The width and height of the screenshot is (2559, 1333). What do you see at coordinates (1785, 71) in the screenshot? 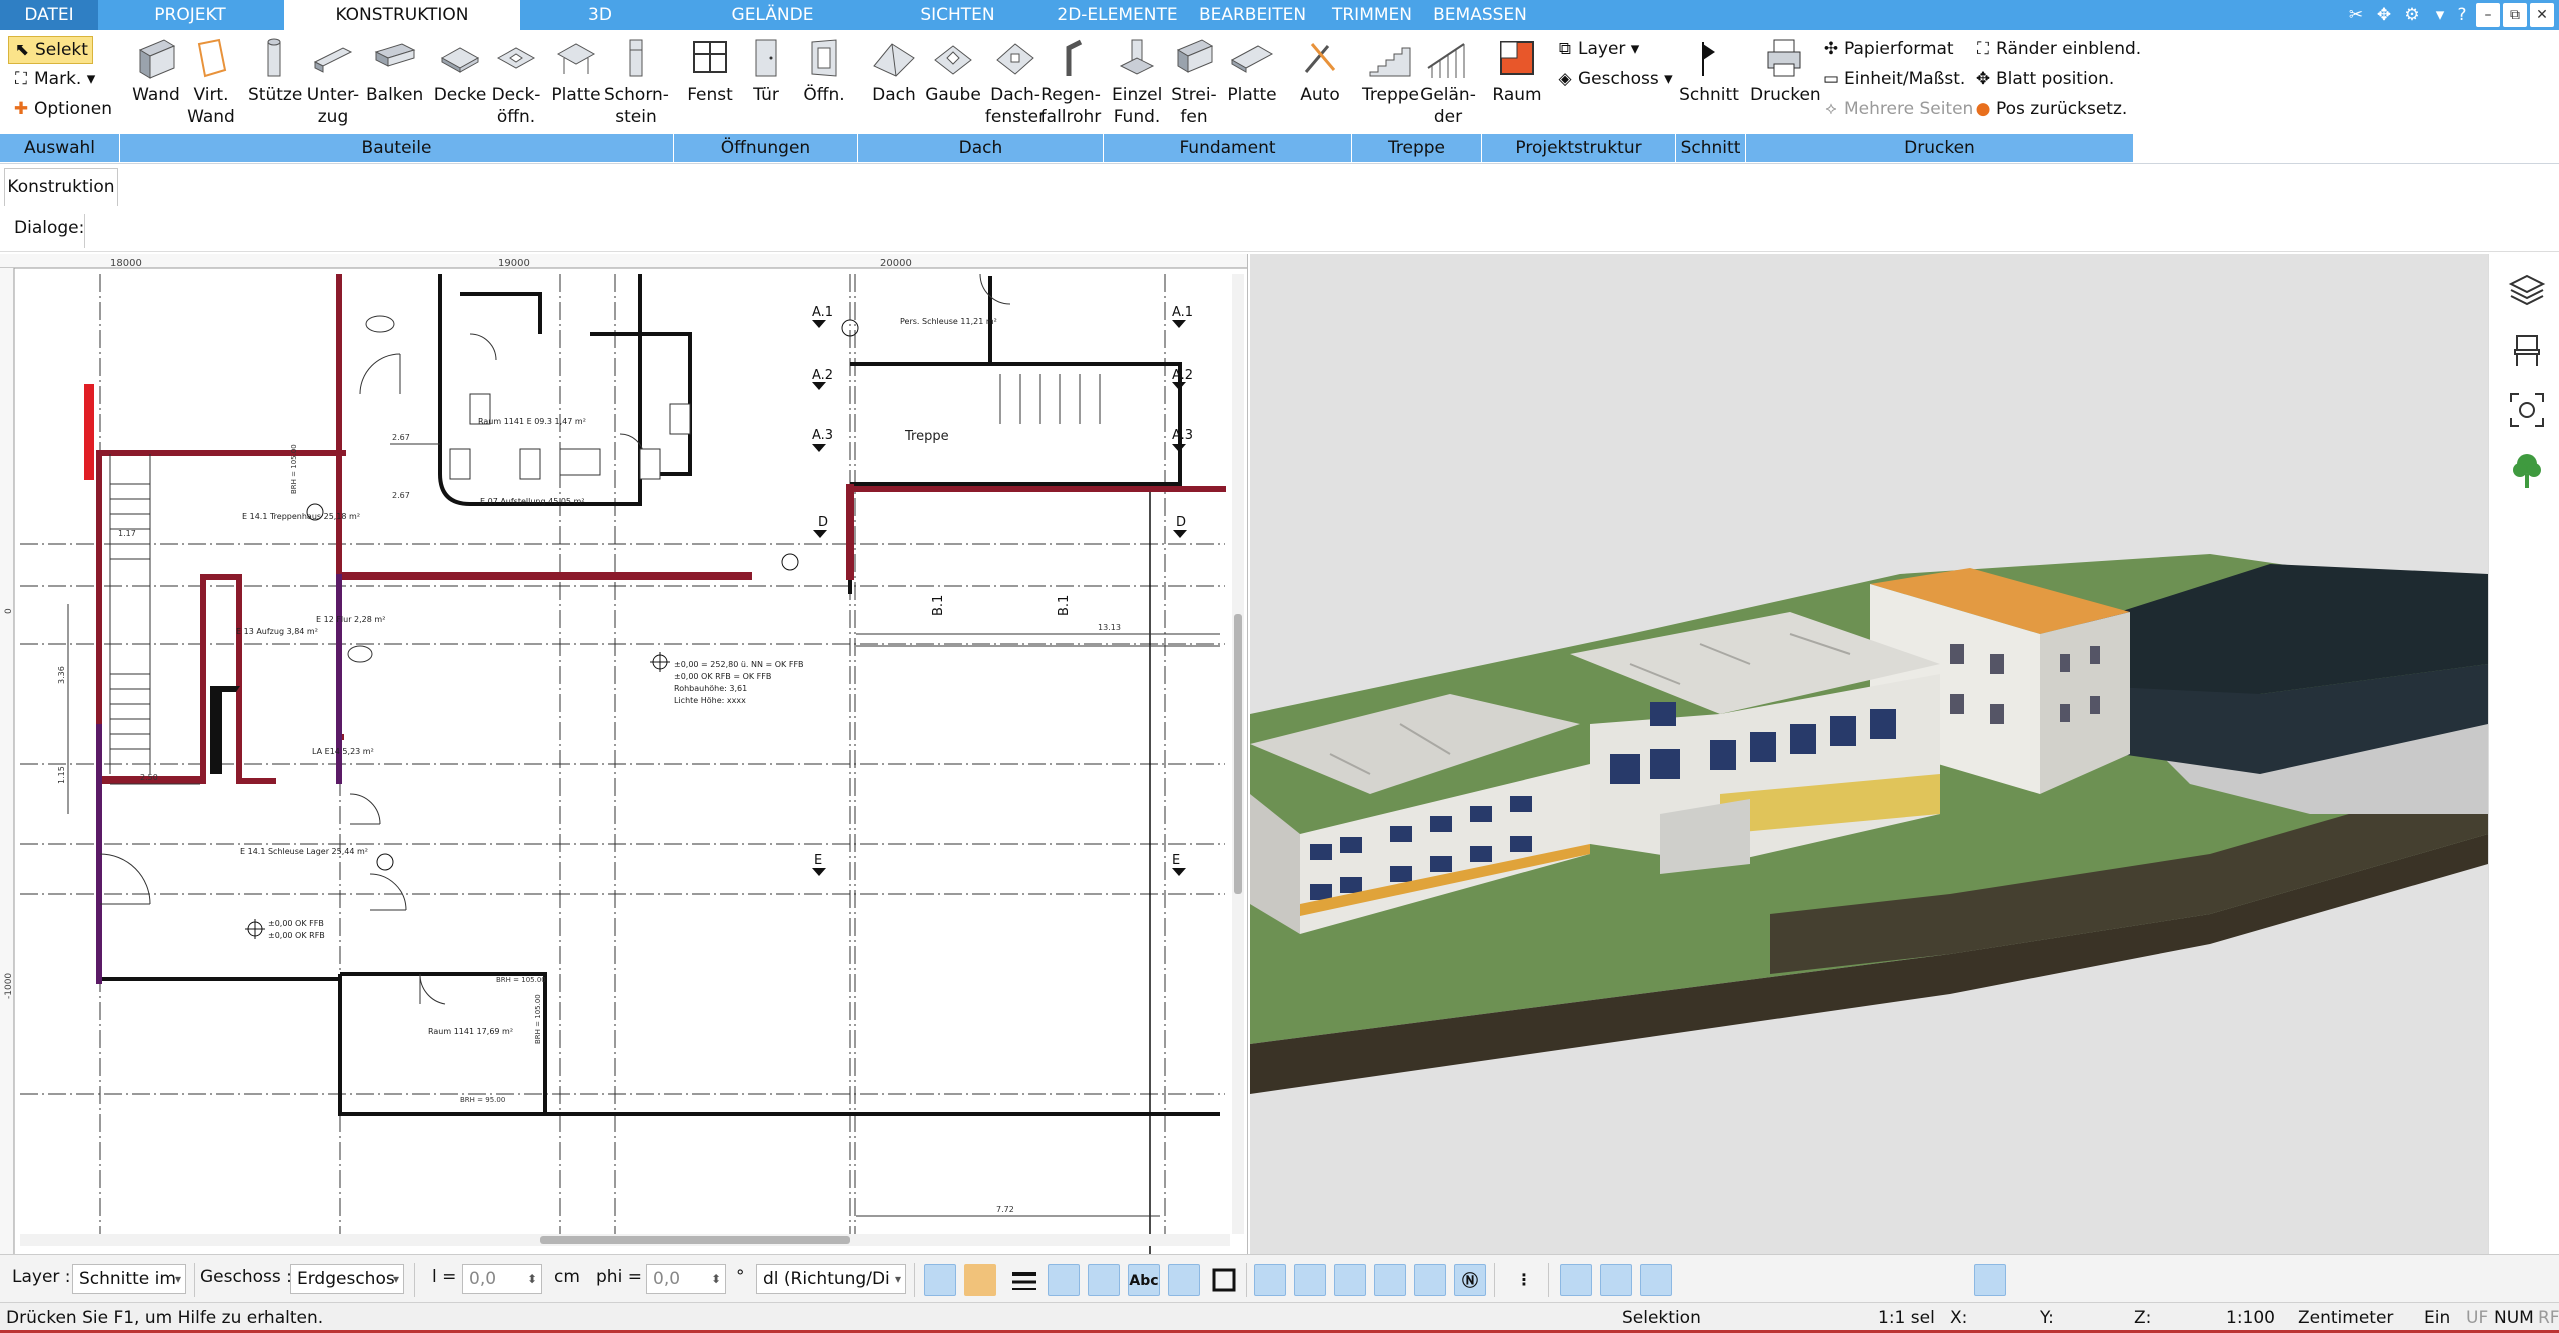
I see `drucken-button: Drucken` at bounding box center [1785, 71].